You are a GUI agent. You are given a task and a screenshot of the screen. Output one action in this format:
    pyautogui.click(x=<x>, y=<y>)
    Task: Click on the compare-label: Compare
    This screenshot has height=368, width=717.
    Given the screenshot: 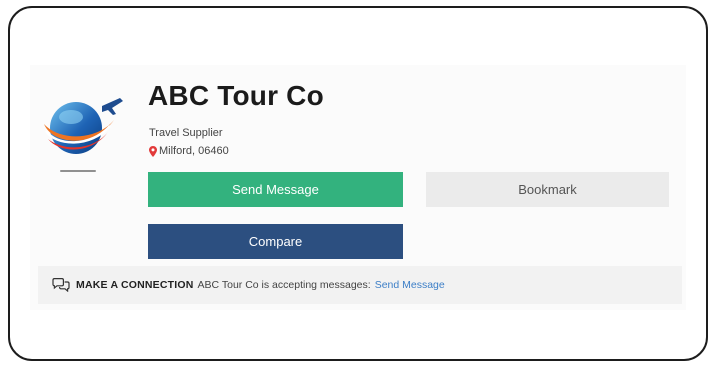 What is the action you would take?
    pyautogui.click(x=275, y=241)
    